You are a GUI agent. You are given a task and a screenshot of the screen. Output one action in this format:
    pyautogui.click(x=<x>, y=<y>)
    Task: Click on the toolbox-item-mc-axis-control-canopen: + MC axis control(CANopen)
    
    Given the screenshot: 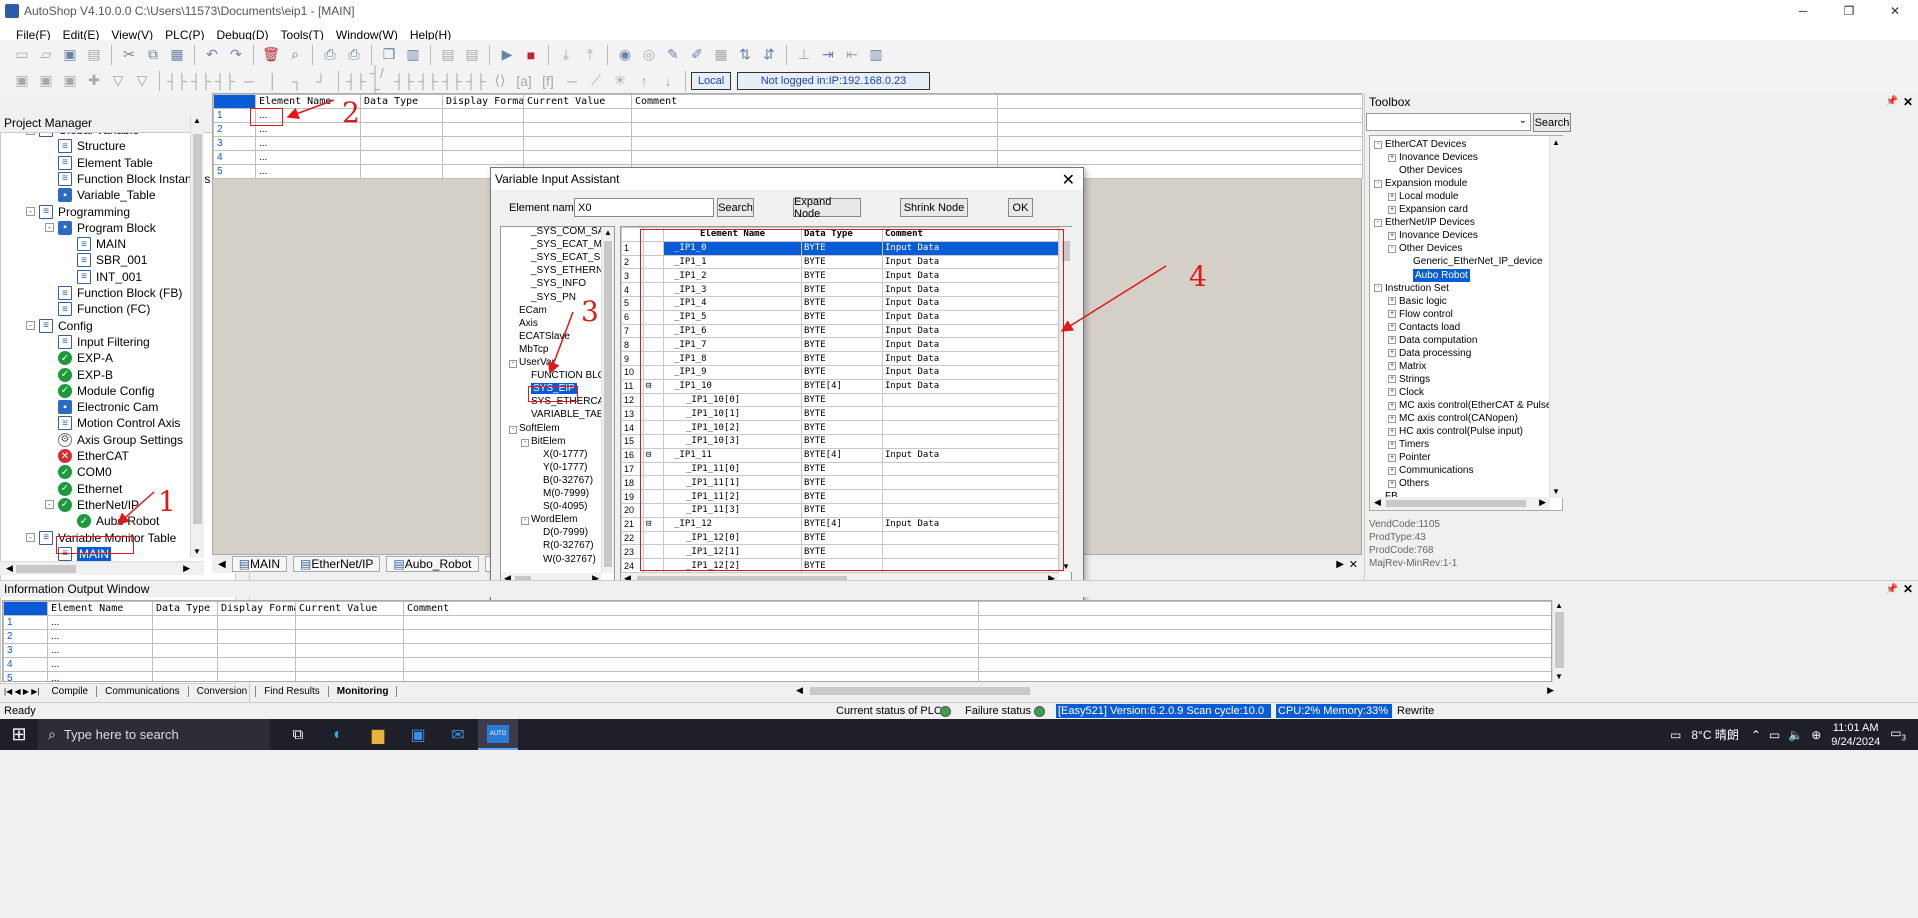 What is the action you would take?
    pyautogui.click(x=1453, y=418)
    